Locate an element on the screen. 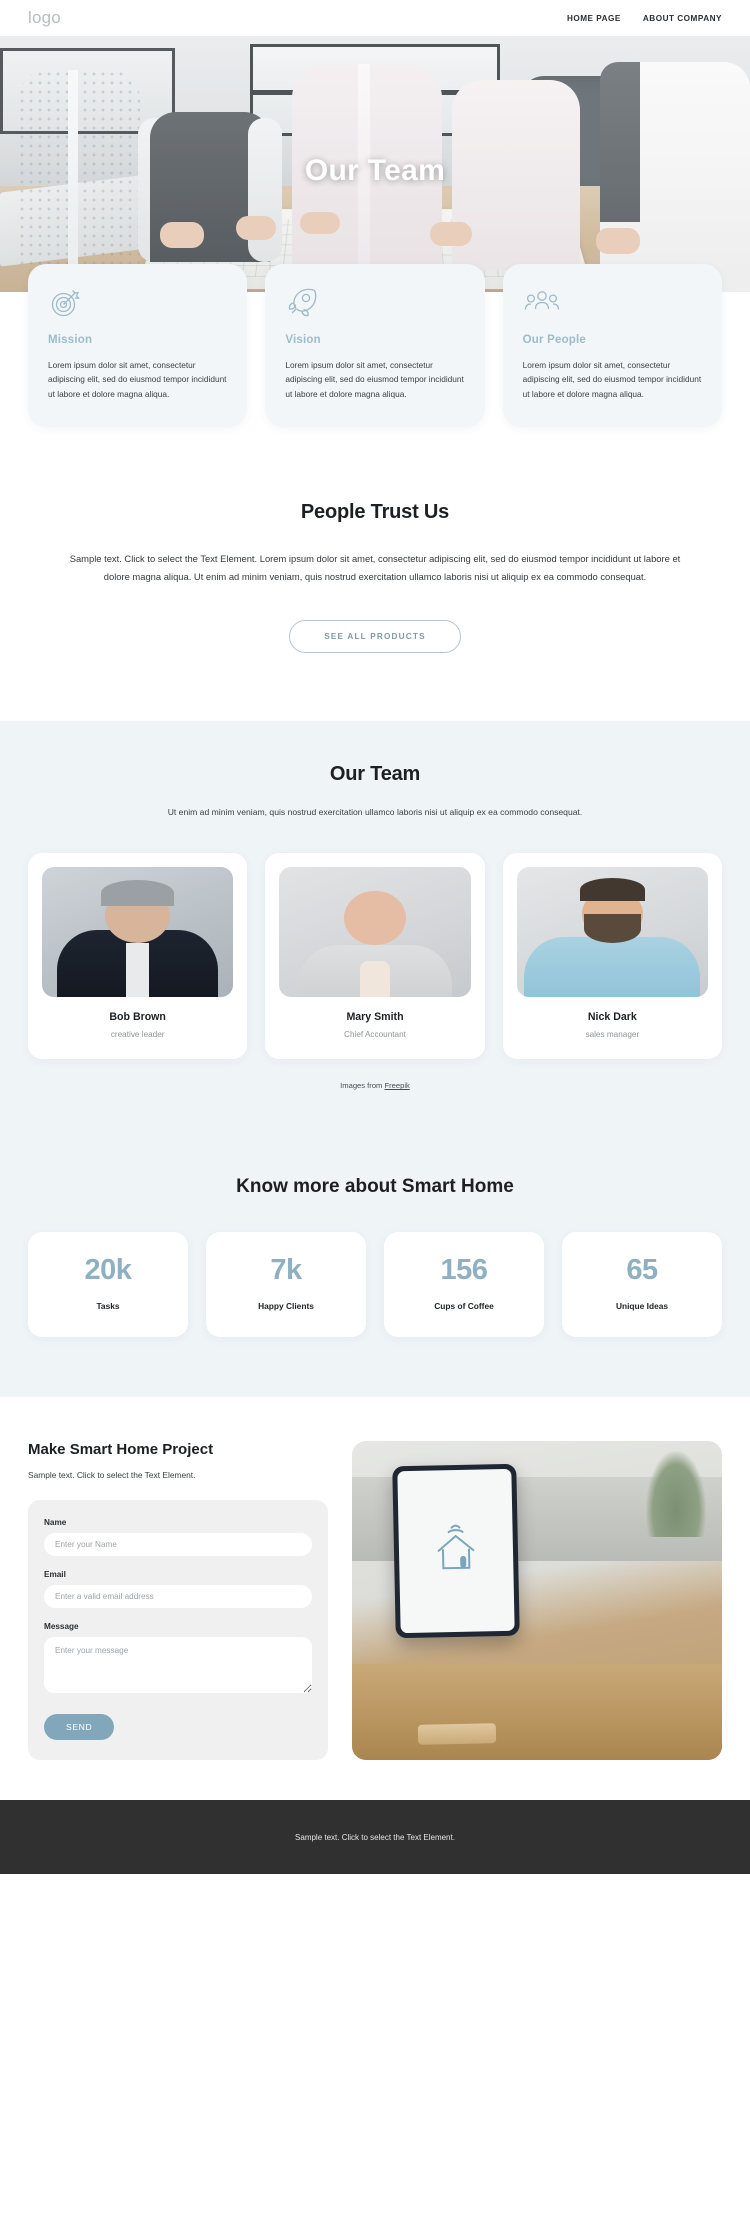 The height and width of the screenshot is (2234, 750). nav-item-about-company: ABOUT COMPANY is located at coordinates (682, 18).